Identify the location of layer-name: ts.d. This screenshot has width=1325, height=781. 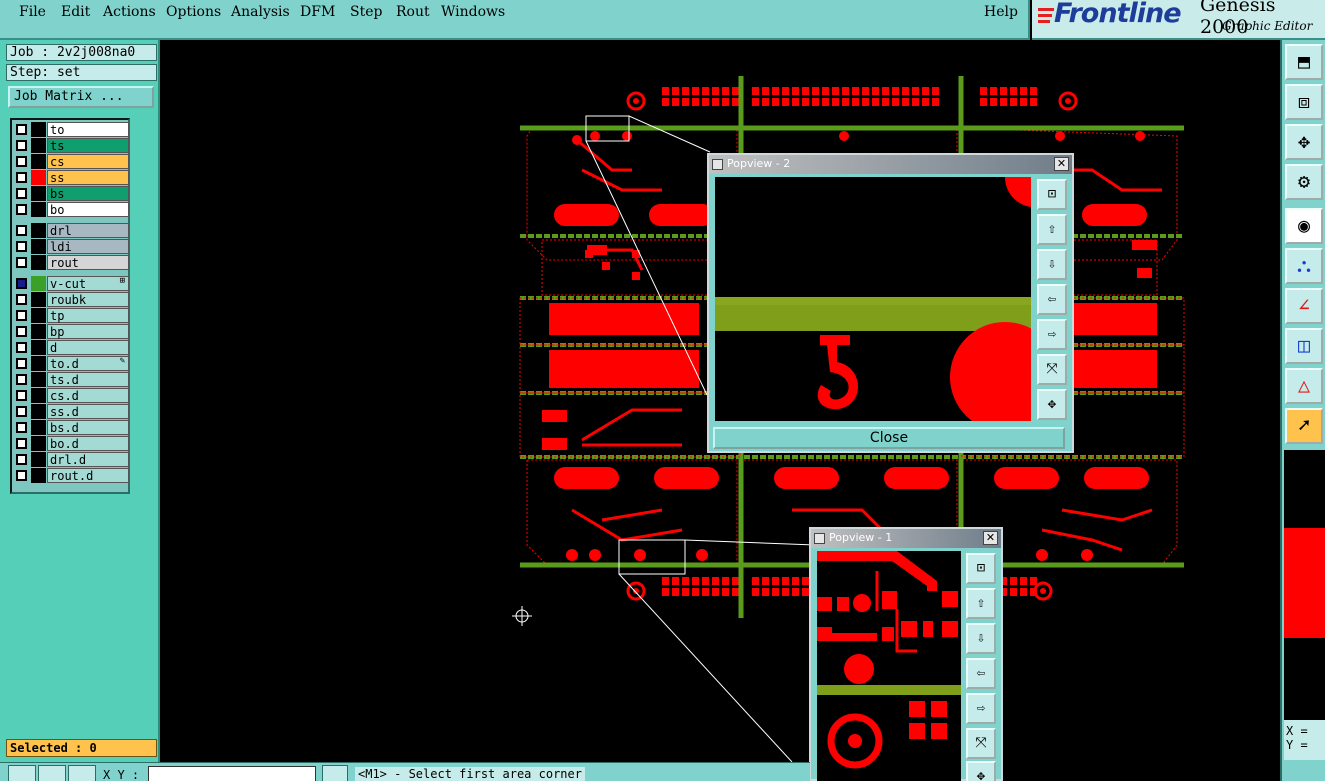
(88, 379).